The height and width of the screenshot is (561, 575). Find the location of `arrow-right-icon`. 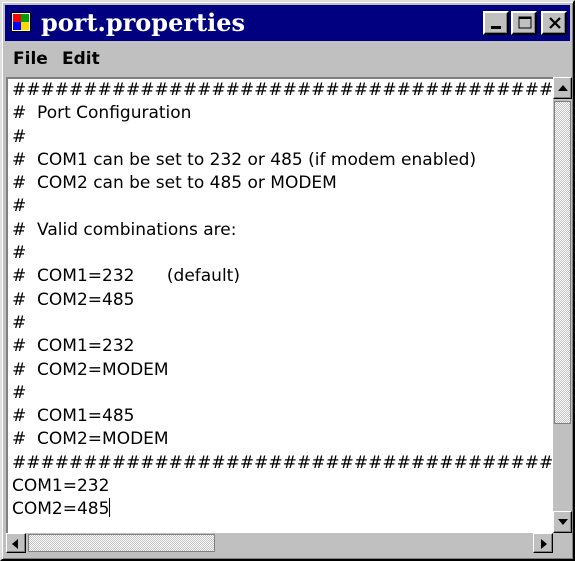

arrow-right-icon is located at coordinates (544, 544).